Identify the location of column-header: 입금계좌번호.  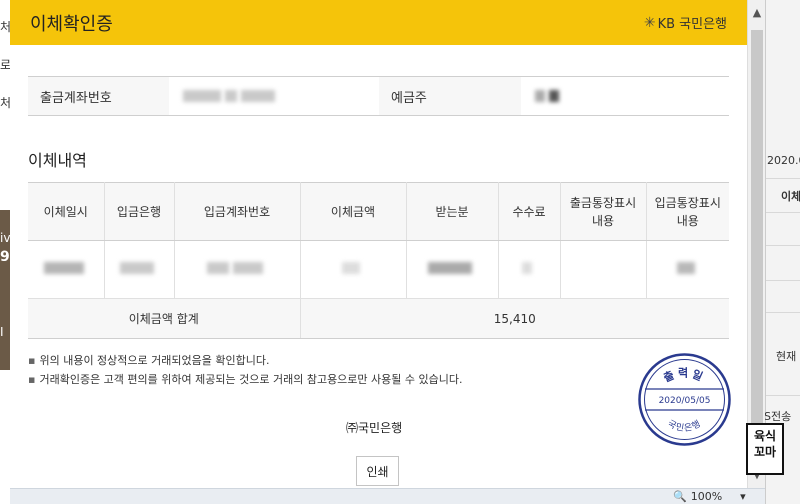
(237, 211).